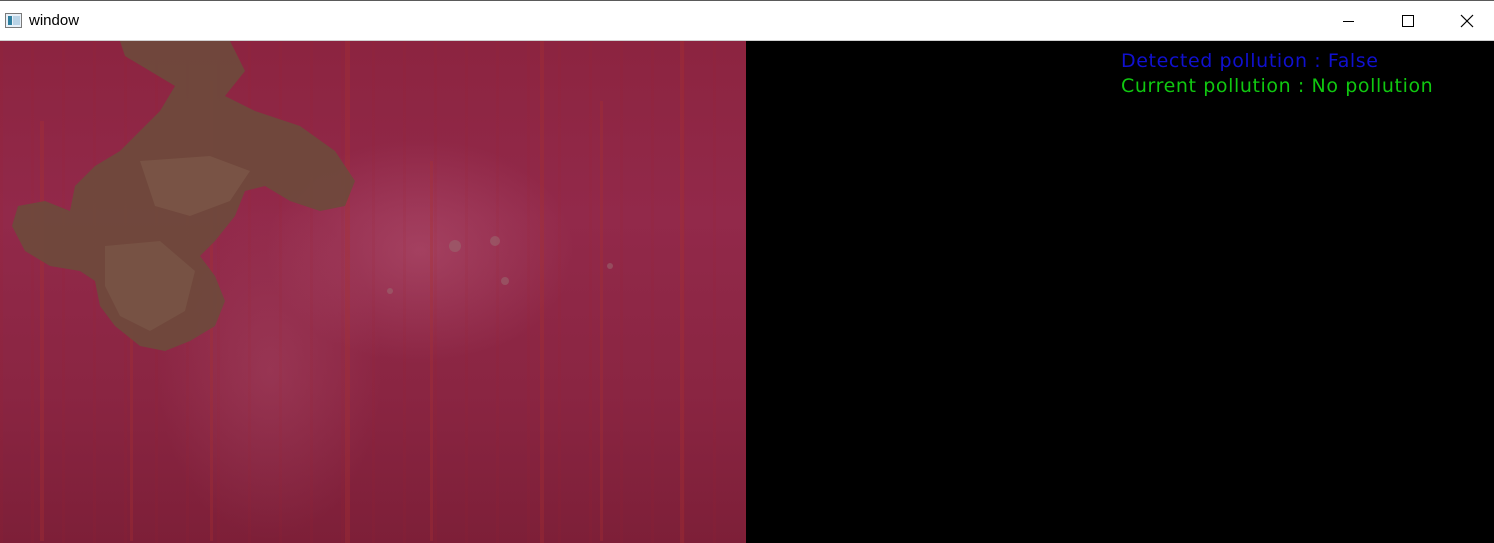 Image resolution: width=1494 pixels, height=543 pixels. I want to click on window-title: window, so click(54, 20).